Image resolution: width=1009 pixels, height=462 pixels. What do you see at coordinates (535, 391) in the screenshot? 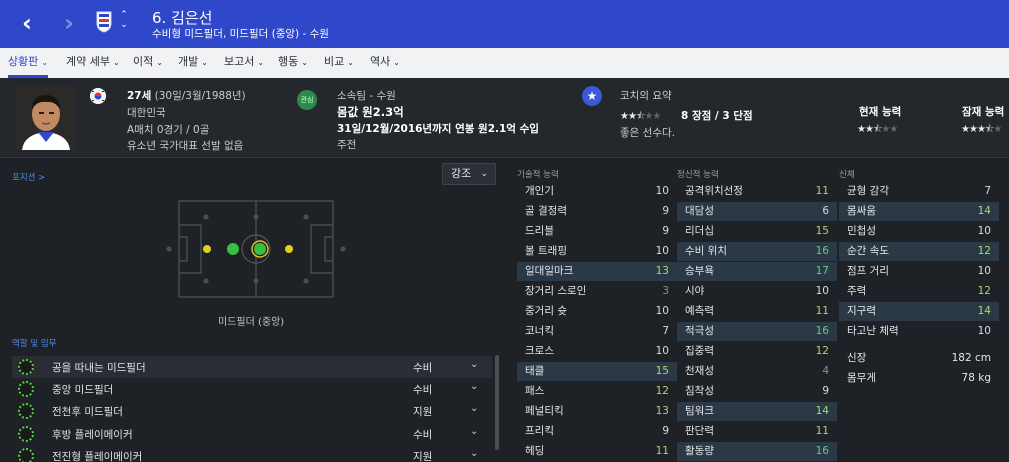
I see `attribute-name: 패스` at bounding box center [535, 391].